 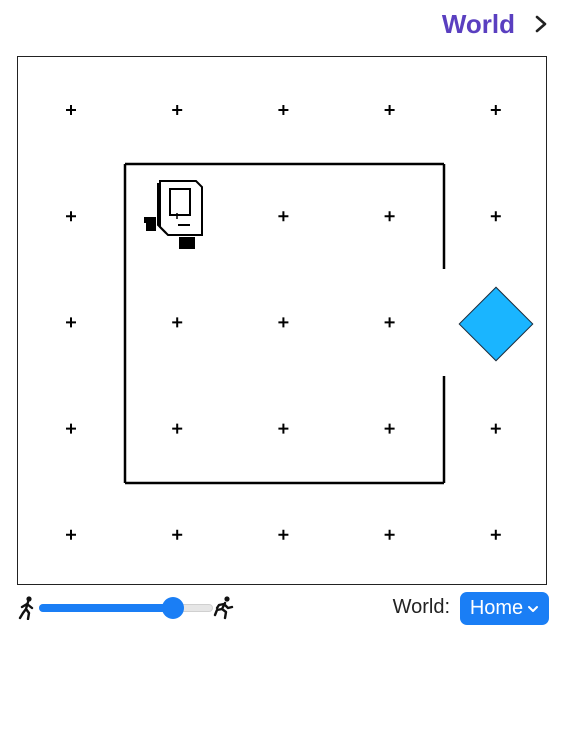 What do you see at coordinates (478, 24) in the screenshot?
I see `page-title: World` at bounding box center [478, 24].